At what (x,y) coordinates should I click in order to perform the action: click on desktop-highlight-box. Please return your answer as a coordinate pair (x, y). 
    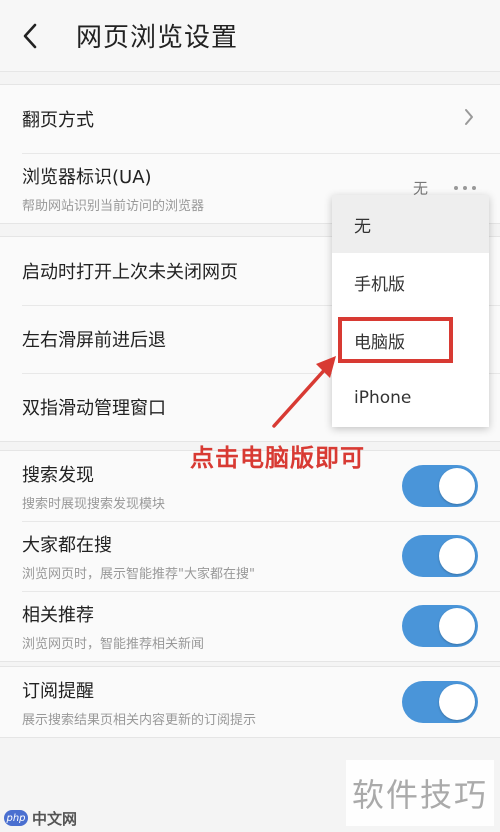
    Looking at the image, I should click on (395, 340).